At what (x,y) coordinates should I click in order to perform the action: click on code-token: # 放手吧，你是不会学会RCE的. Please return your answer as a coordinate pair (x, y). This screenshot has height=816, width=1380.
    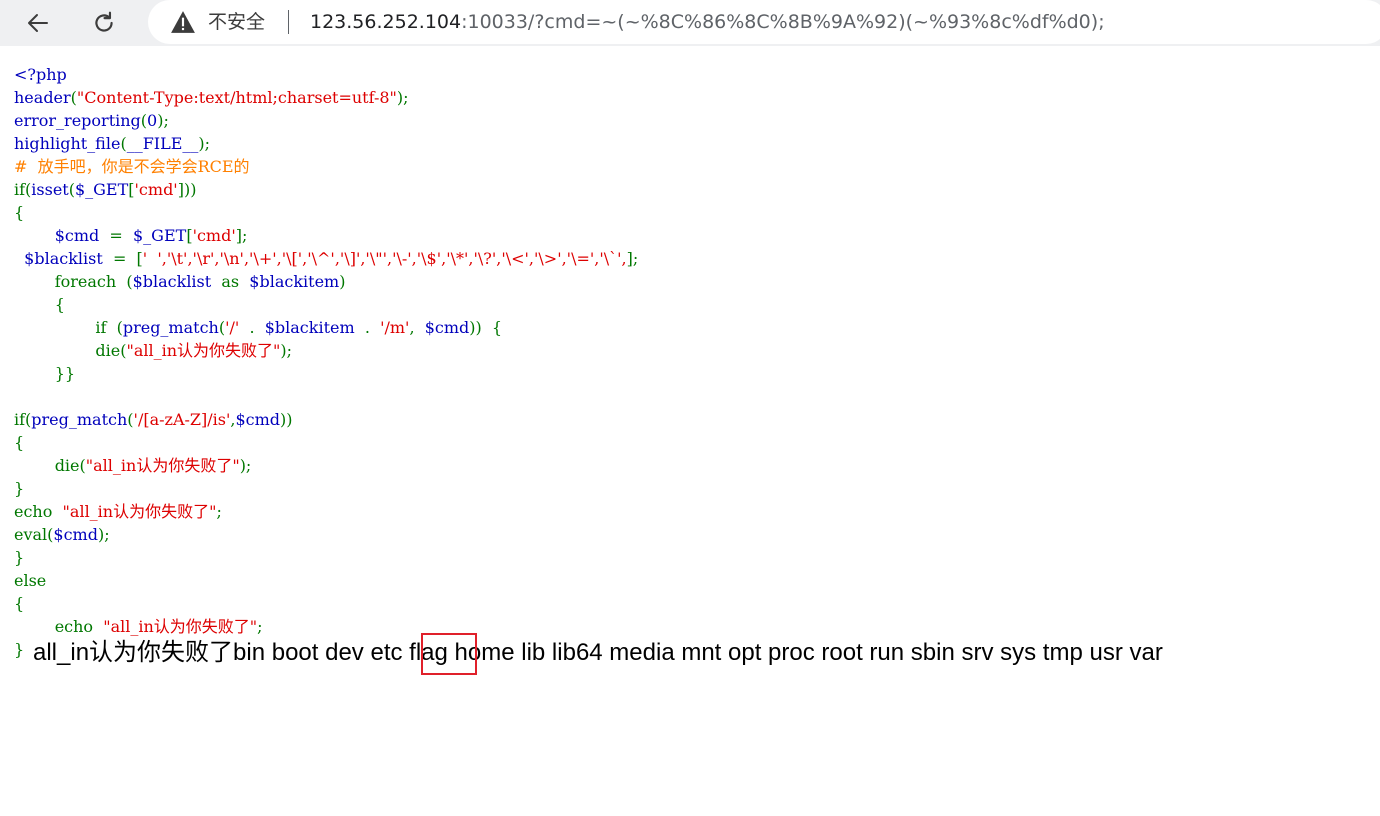
    Looking at the image, I should click on (132, 166).